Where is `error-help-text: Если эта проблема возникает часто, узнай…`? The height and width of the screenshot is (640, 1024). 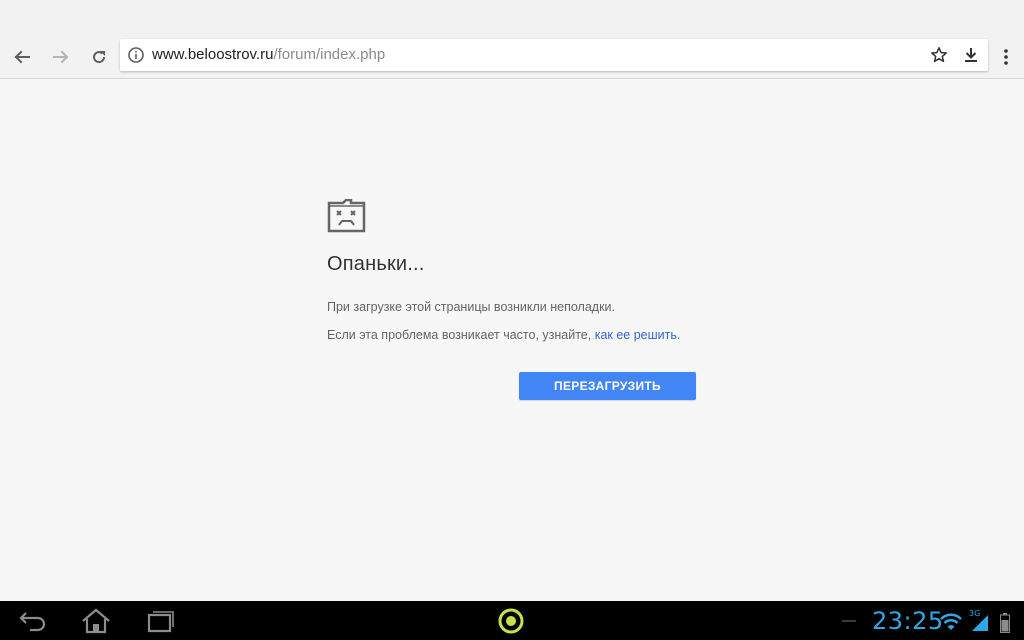
error-help-text: Если эта проблема возникает часто, узнай… is located at coordinates (517, 335).